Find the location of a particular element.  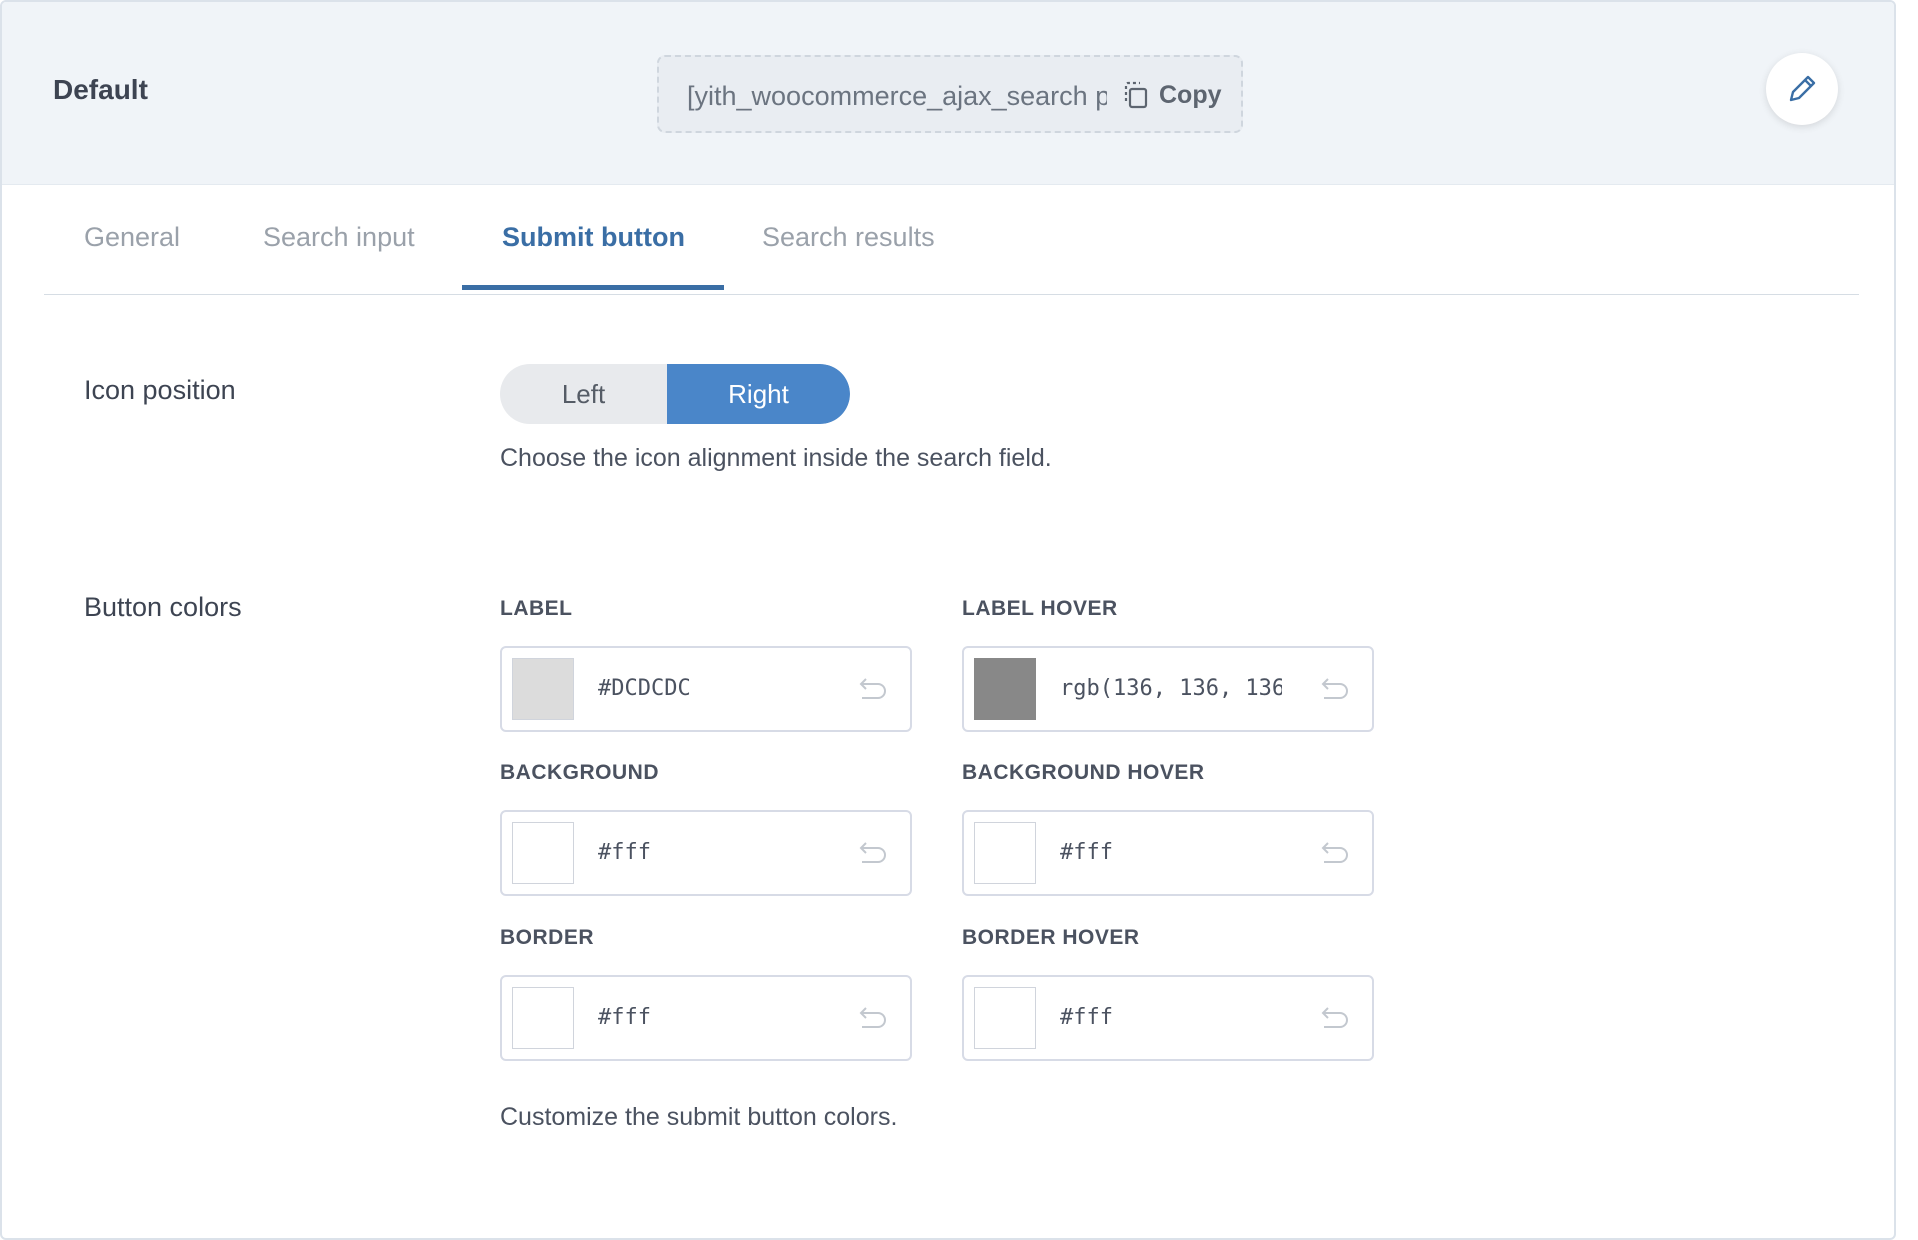

preset-title: Default is located at coordinates (100, 89).